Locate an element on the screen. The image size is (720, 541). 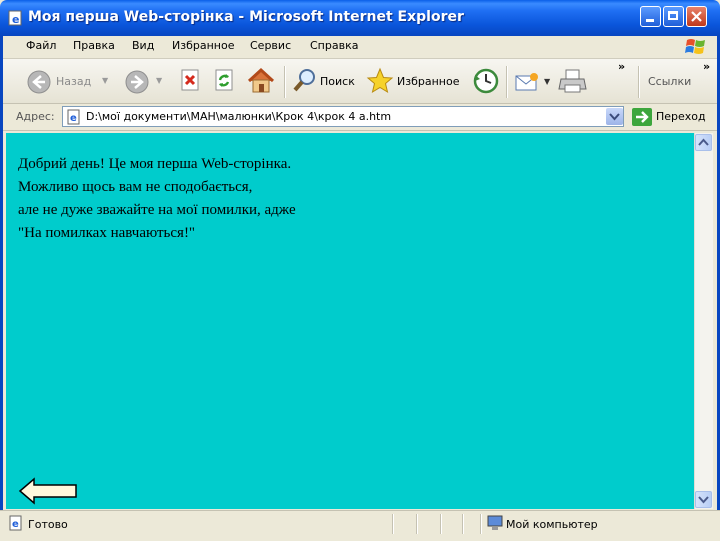
ie-page-icon: e is located at coordinates (15, 18).